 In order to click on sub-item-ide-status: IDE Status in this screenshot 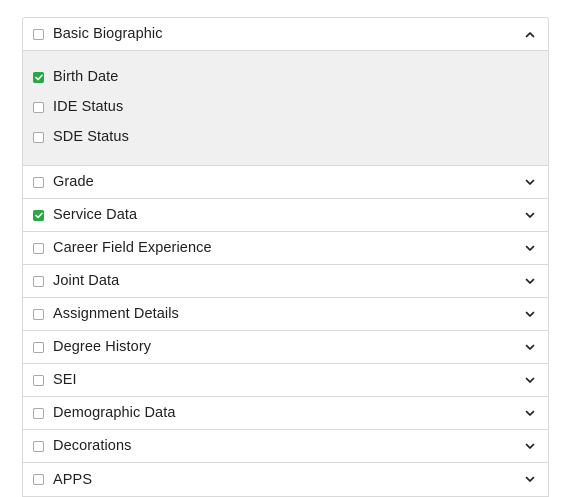, I will do `click(285, 107)`.